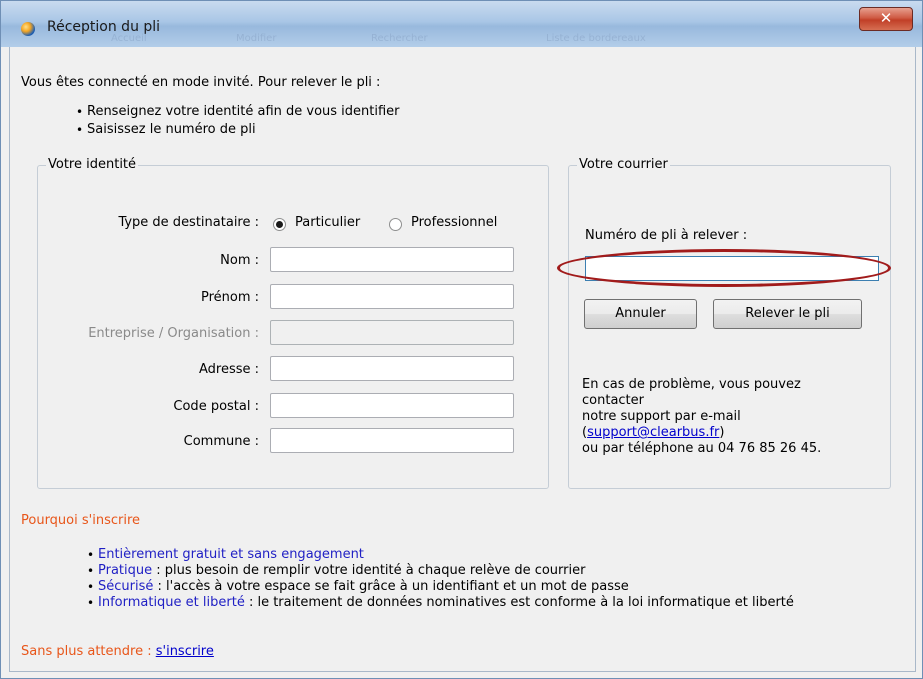 Image resolution: width=923 pixels, height=679 pixels. I want to click on close-icon: ✕, so click(886, 18).